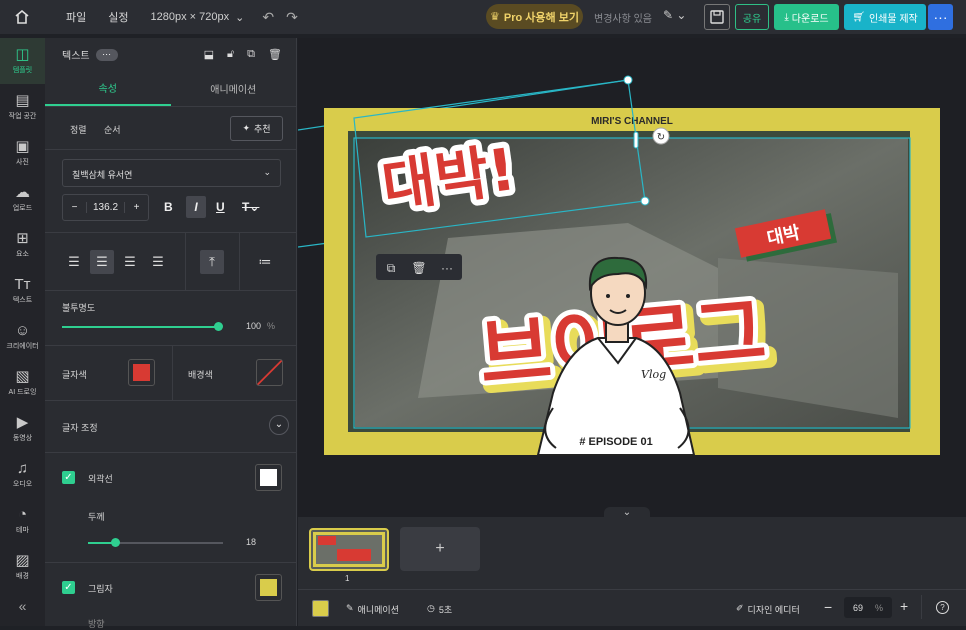 This screenshot has height=630, width=966. Describe the element at coordinates (22, 61) in the screenshot. I see `nav-template: ◫ 템플릿` at that location.